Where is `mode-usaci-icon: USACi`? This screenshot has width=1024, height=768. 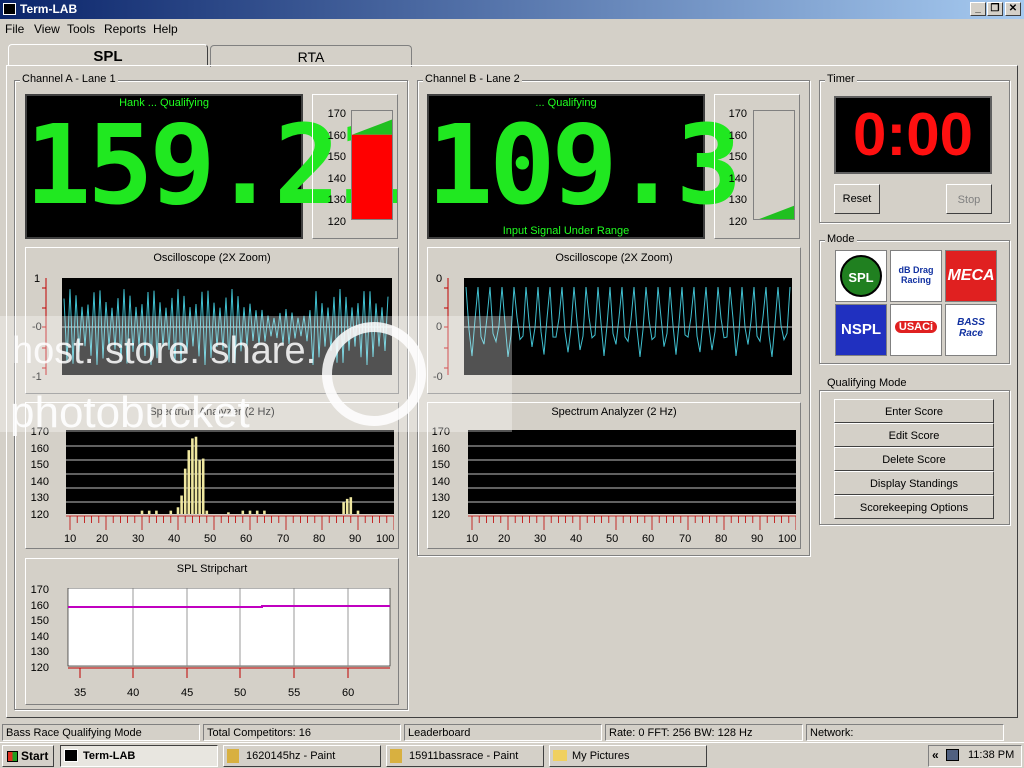
mode-usaci-icon: USACi is located at coordinates (916, 330).